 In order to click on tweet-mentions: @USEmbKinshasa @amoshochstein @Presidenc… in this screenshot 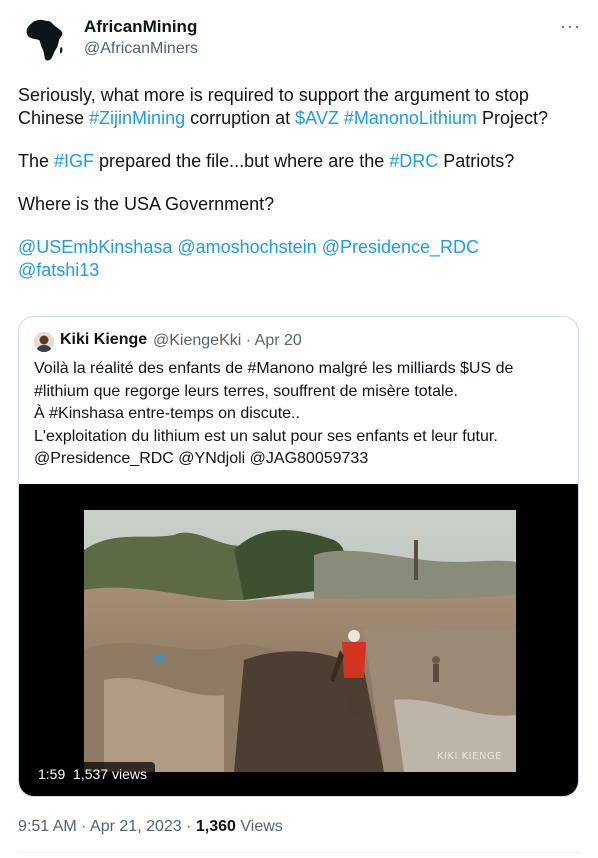, I will do `click(300, 259)`.